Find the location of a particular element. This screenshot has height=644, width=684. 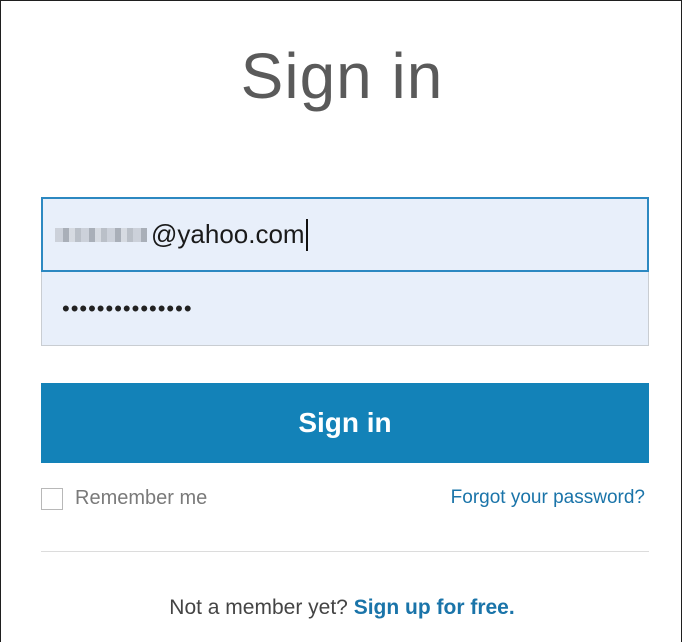

signup-prompt: Not a member yet? is located at coordinates (261, 607).